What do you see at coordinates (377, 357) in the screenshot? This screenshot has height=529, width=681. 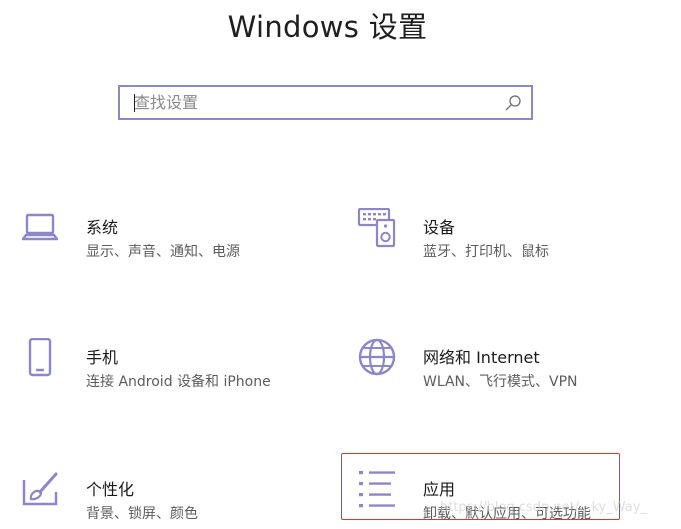 I see `globe-icon` at bounding box center [377, 357].